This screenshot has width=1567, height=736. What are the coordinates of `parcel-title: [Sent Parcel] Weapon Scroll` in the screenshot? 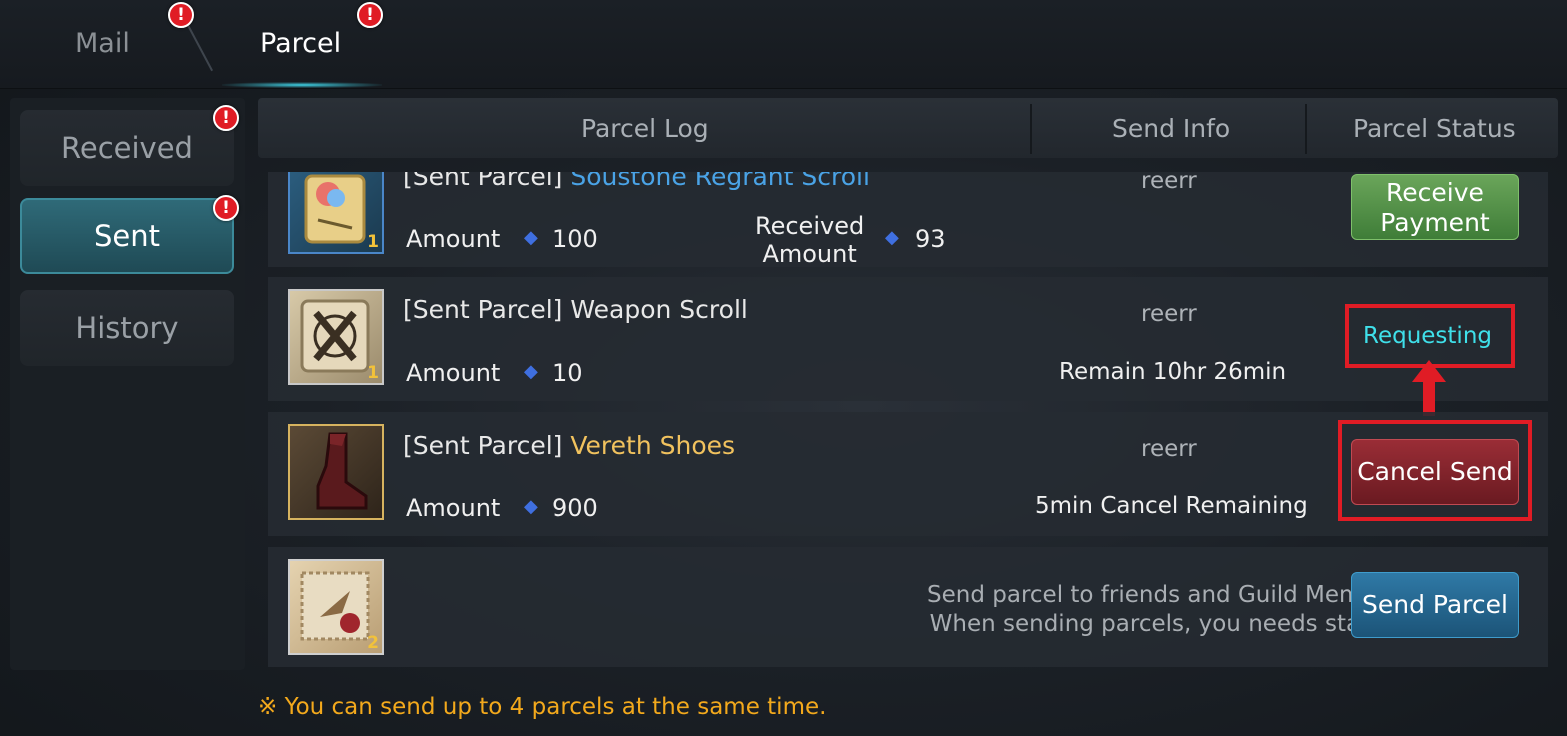 It's located at (575, 309).